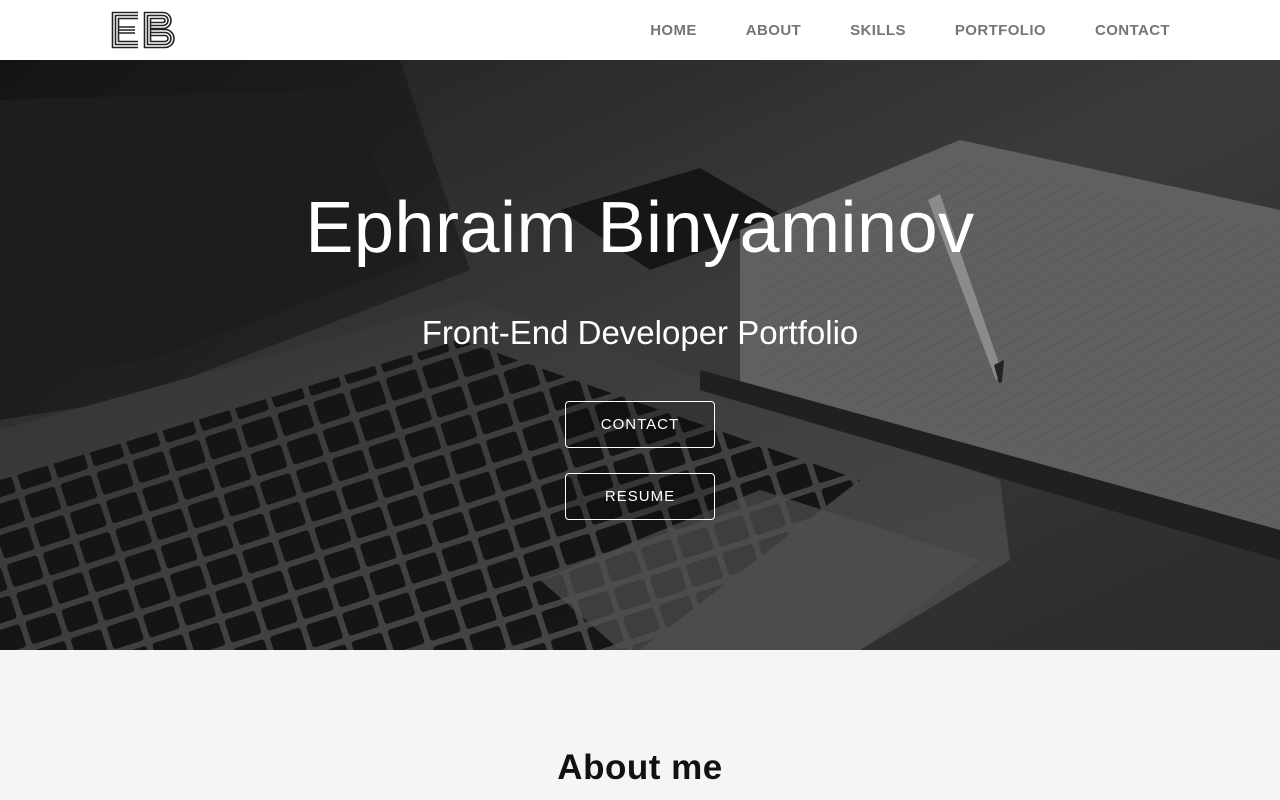 The width and height of the screenshot is (1280, 800). I want to click on navbar: HOME ABOUT SKILLS PORTFOLIO CONTACT, so click(640, 30).